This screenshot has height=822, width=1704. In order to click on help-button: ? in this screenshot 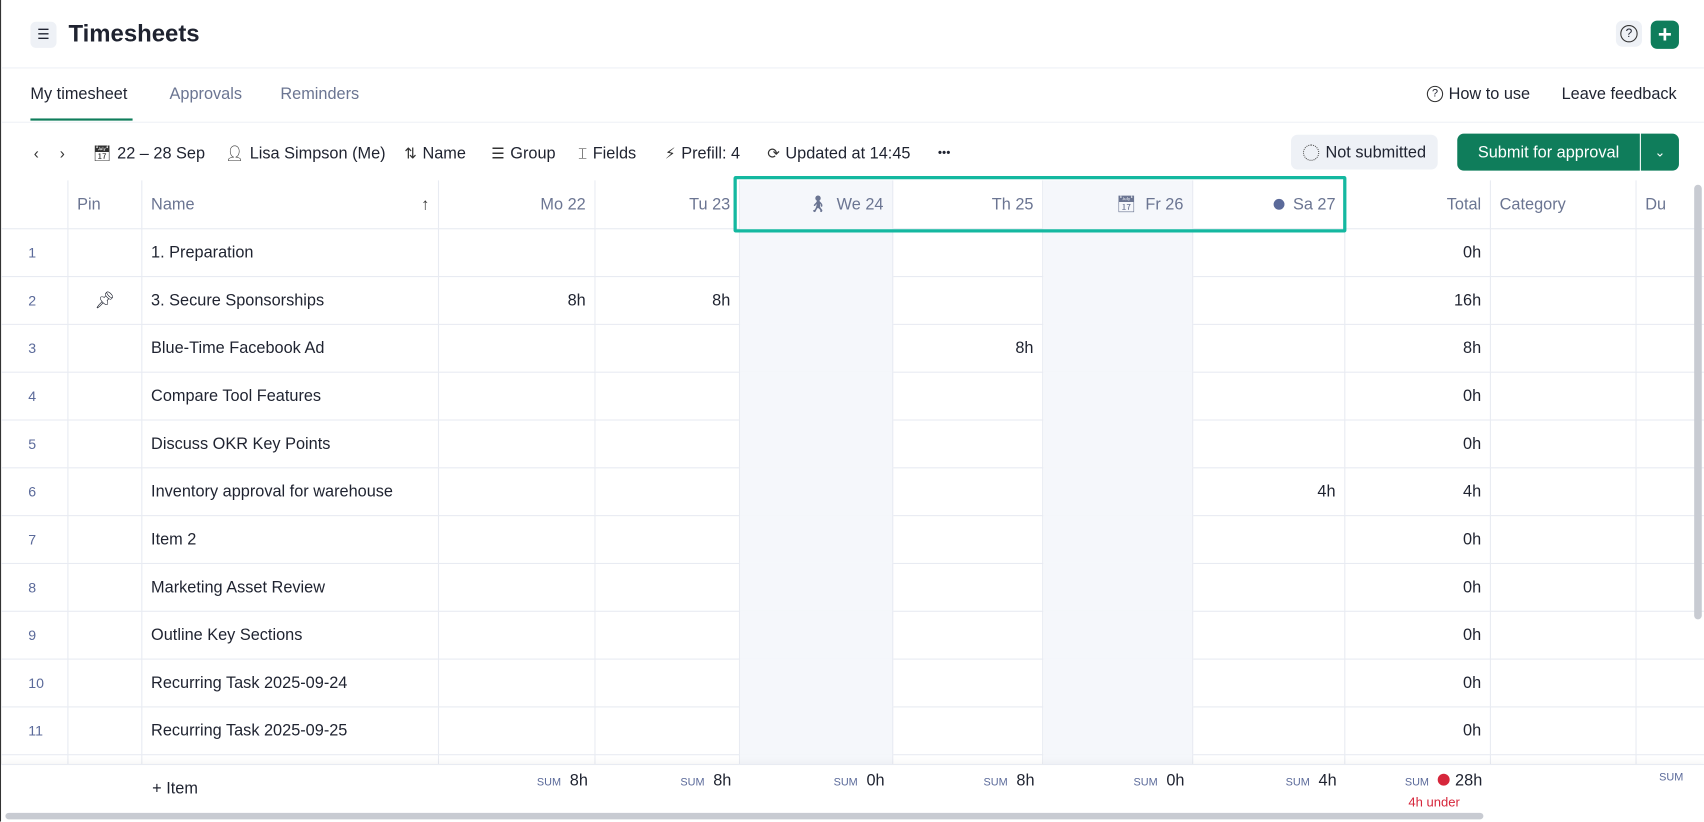, I will do `click(1629, 33)`.